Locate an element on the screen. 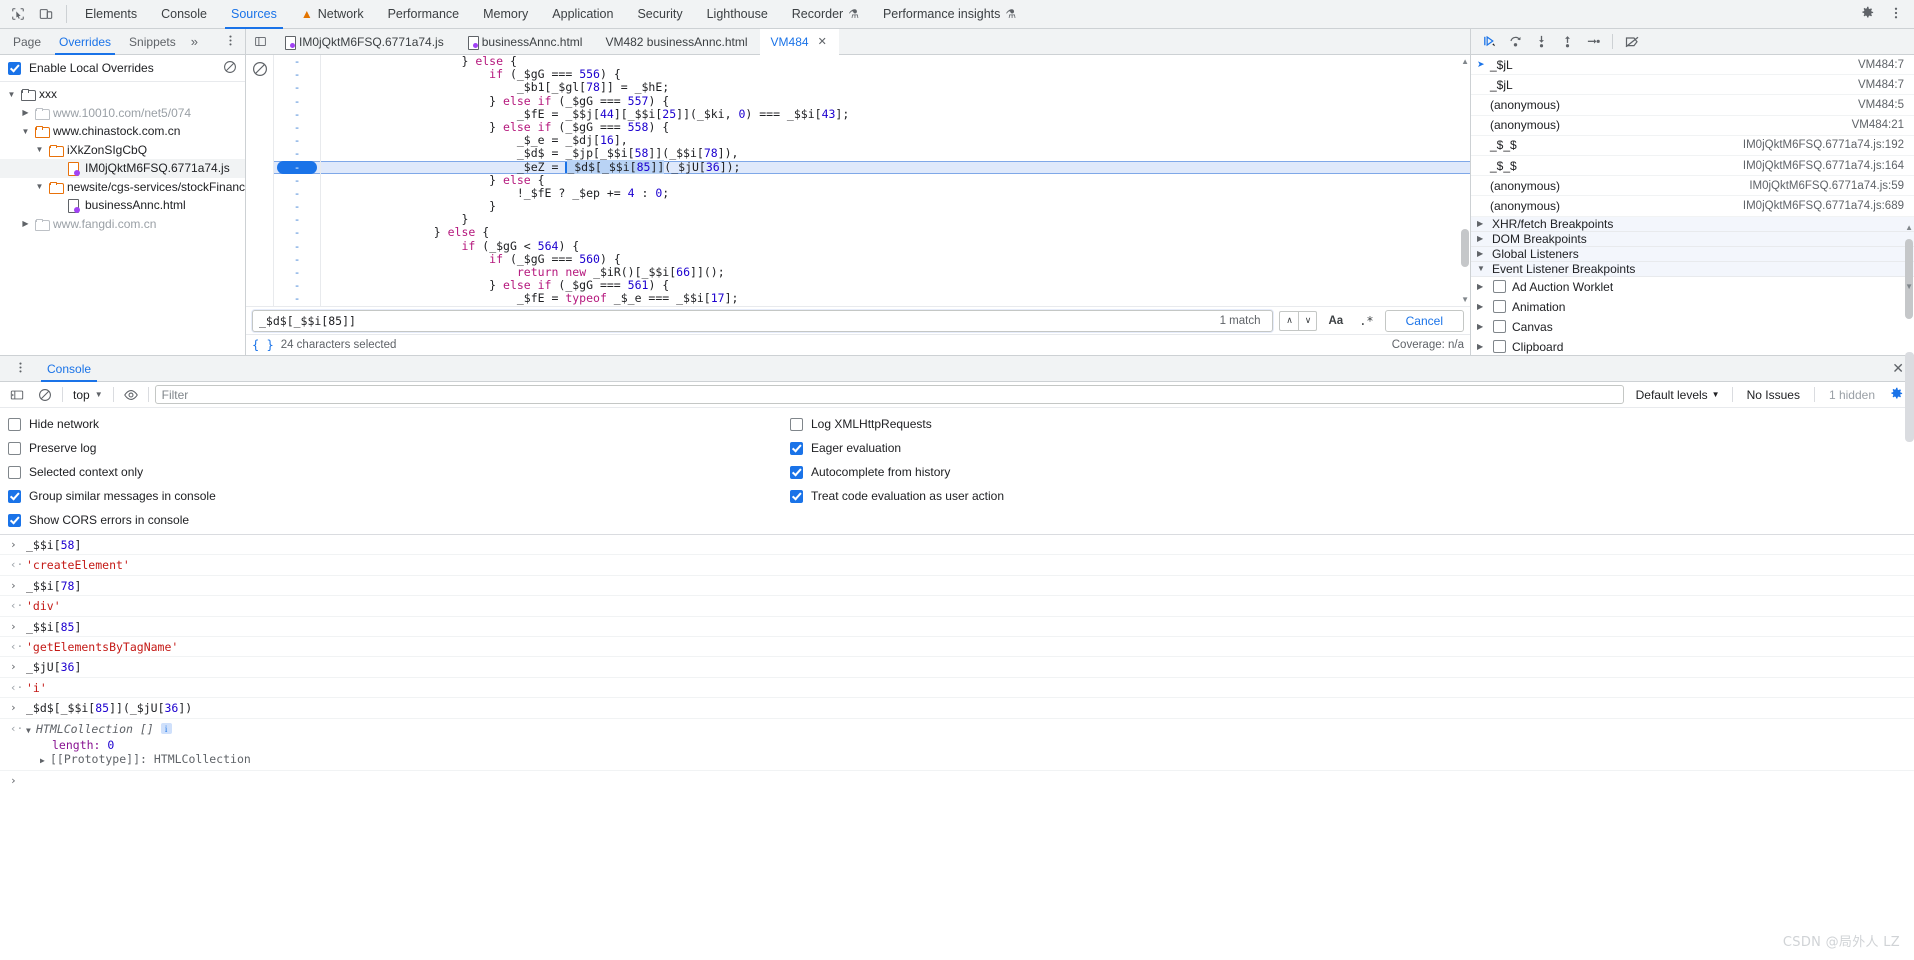 This screenshot has width=1914, height=960. call-stack-location: VM484:7 is located at coordinates (1881, 85).